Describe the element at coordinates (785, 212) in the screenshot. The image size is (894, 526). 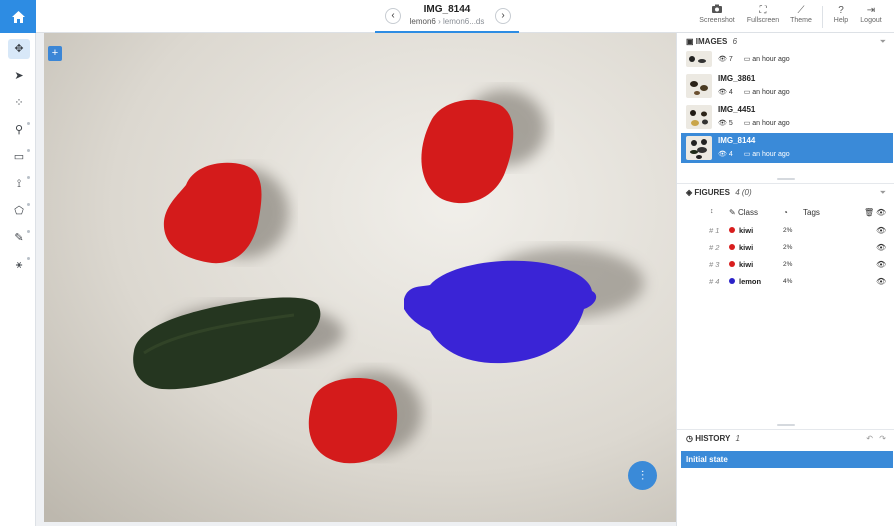
I see `area-icon: ◔` at that location.